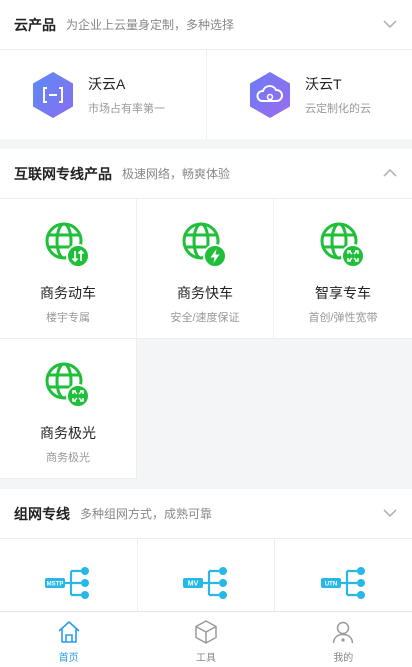 The image size is (412, 667). I want to click on cloud-product-name: 沃云A, so click(107, 83).